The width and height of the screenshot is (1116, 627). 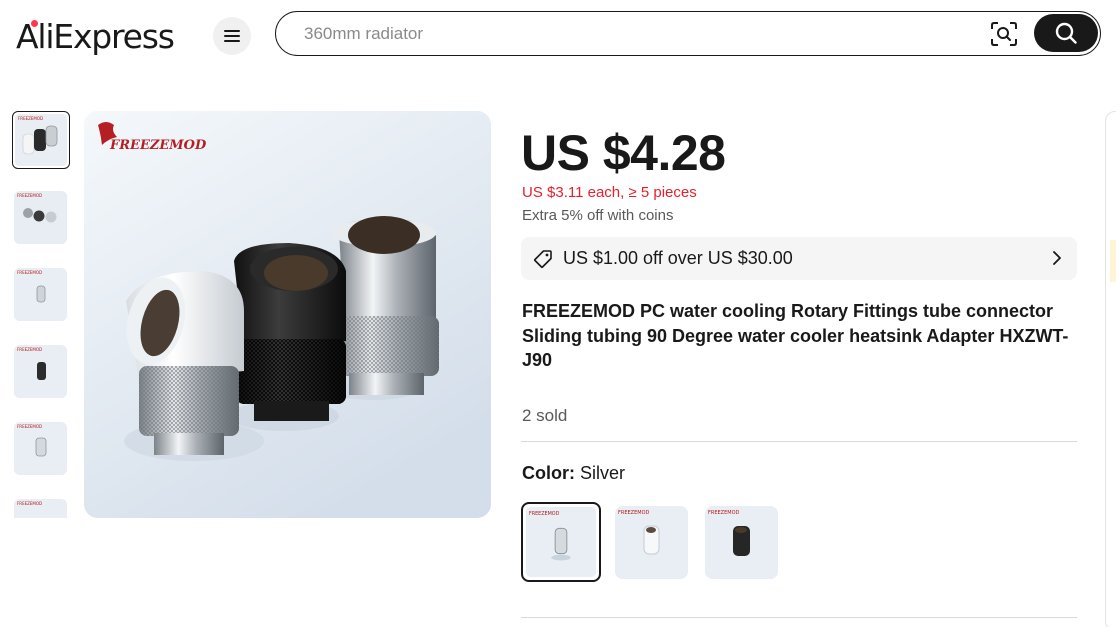 I want to click on hamburger-icon, so click(x=232, y=36).